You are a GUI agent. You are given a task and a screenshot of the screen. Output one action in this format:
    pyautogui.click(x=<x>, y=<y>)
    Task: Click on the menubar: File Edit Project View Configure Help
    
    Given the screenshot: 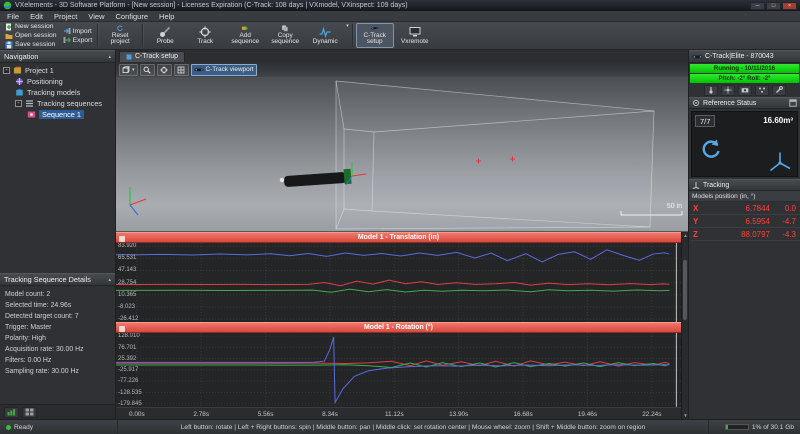 What is the action you would take?
    pyautogui.click(x=400, y=16)
    